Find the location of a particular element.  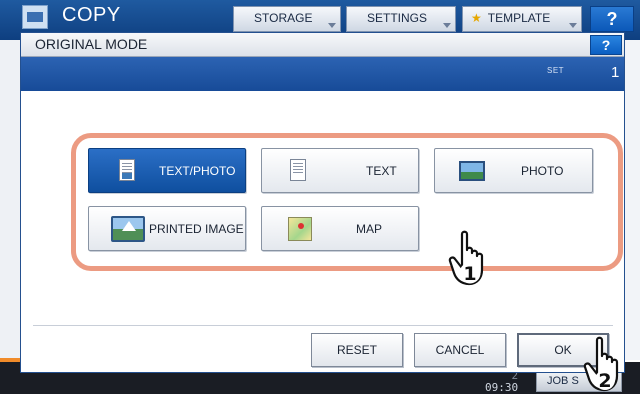

clock: 2 09:30 is located at coordinates (501, 382).